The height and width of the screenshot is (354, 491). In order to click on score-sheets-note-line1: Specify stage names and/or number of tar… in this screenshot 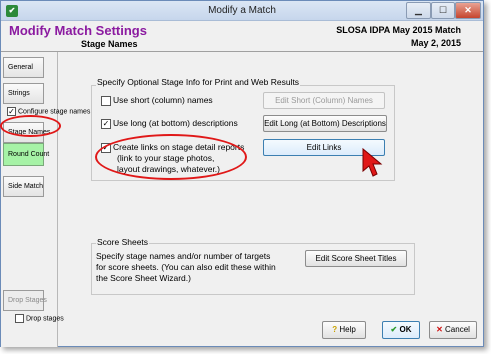, I will do `click(183, 256)`.